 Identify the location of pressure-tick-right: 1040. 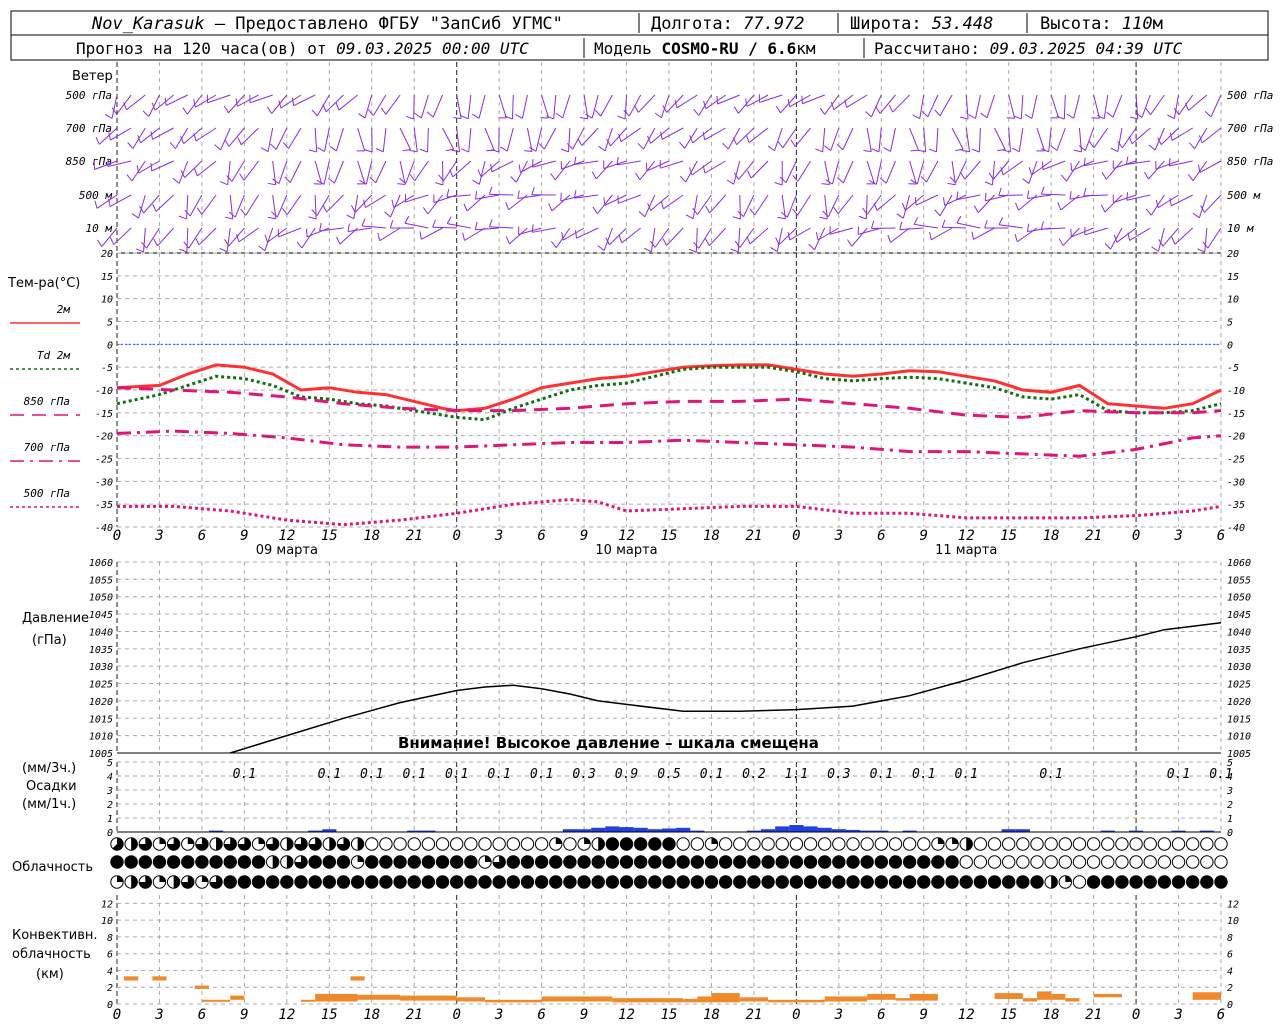
(1239, 632).